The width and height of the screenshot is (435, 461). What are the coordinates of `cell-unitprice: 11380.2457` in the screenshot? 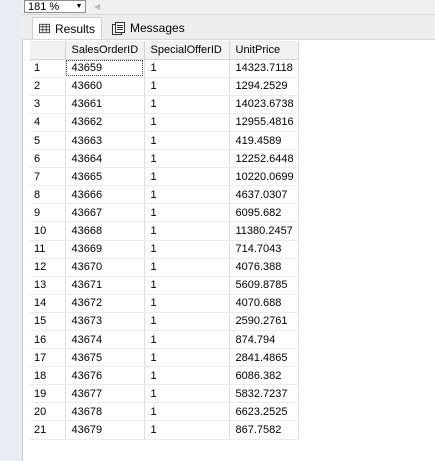 It's located at (264, 231).